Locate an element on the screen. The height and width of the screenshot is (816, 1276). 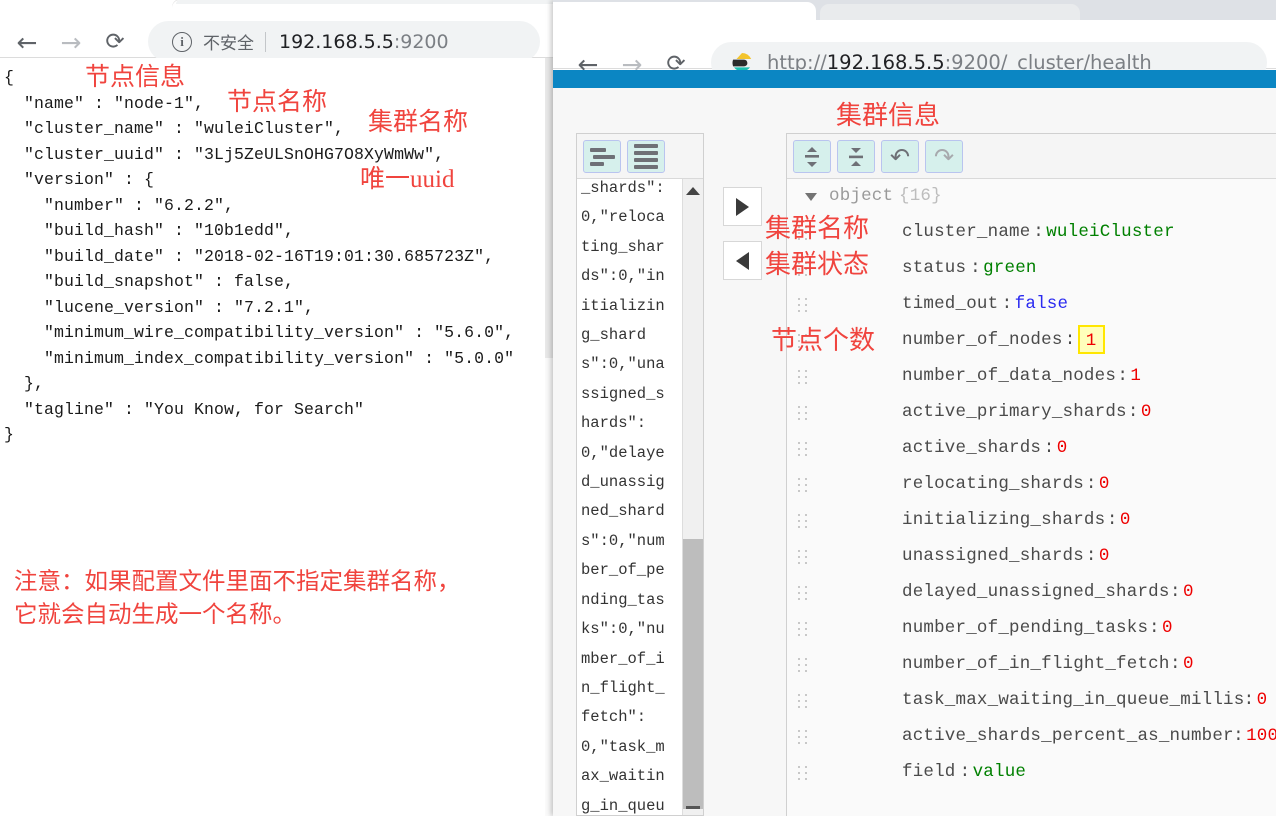
tree-row-key: unassigned_shards is located at coordinates (993, 556).